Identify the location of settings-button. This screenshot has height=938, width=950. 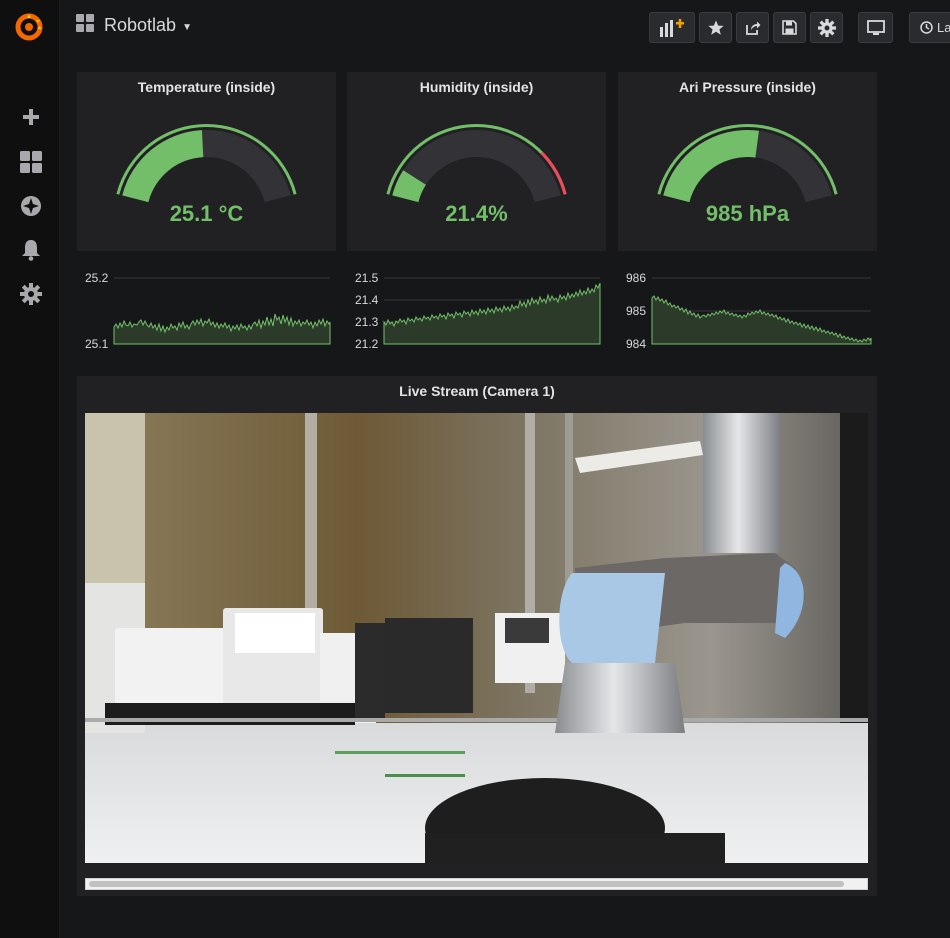
(826, 27).